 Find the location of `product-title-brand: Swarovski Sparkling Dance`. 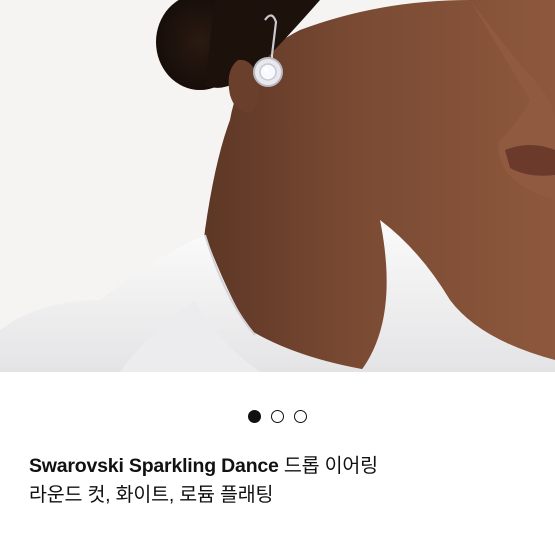

product-title-brand: Swarovski Sparkling Dance is located at coordinates (154, 466).